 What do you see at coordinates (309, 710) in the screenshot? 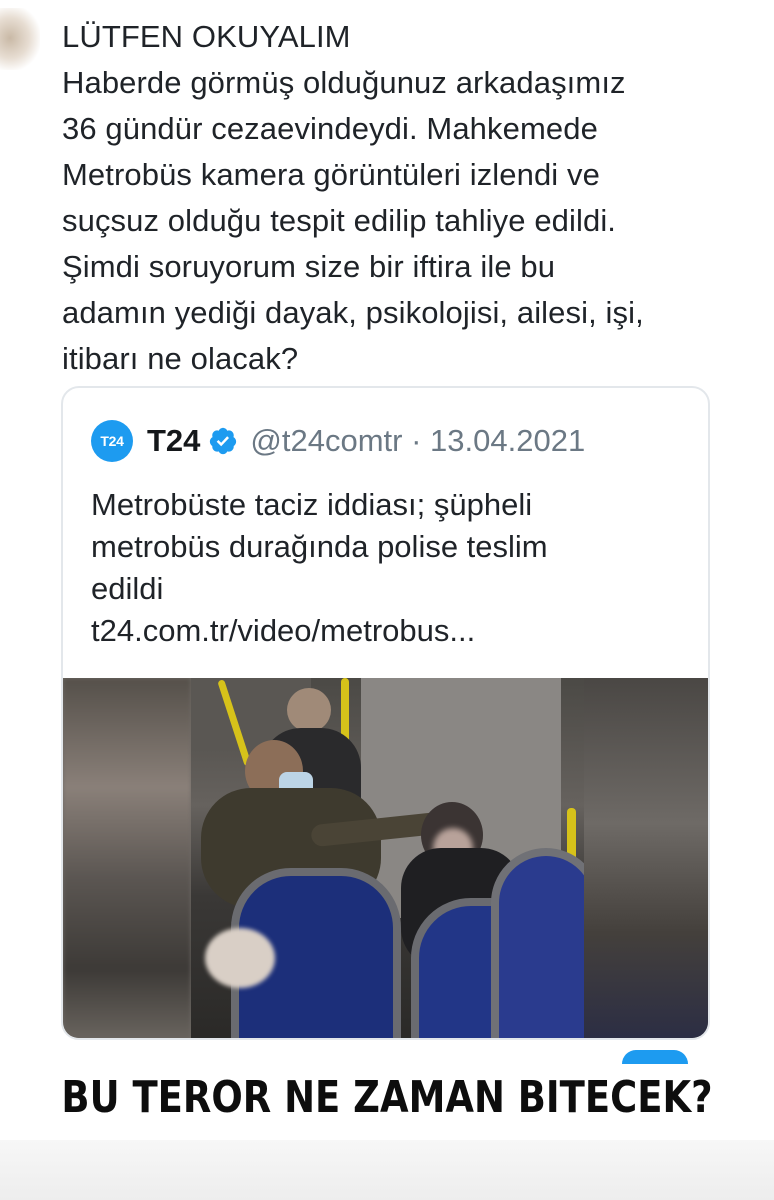
I see `background-person` at bounding box center [309, 710].